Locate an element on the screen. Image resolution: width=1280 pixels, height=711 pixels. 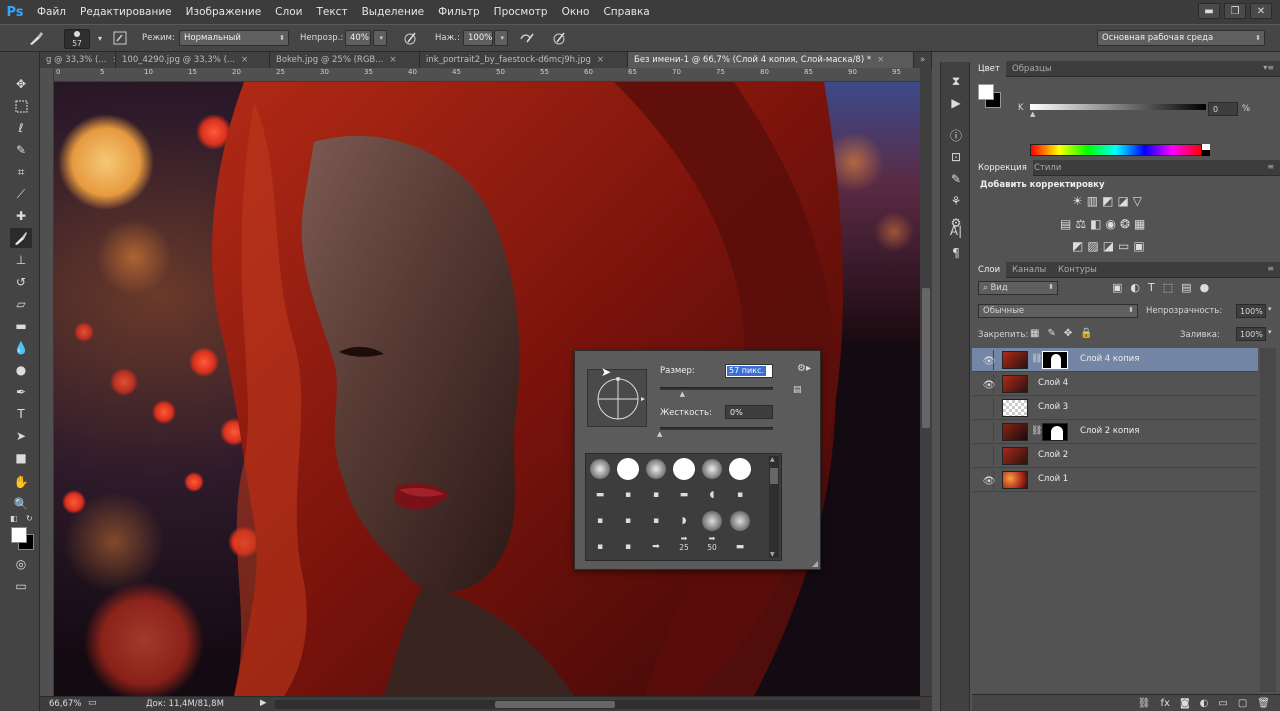
healing-brush-tool-icon: ✚ is located at coordinates (21, 216).